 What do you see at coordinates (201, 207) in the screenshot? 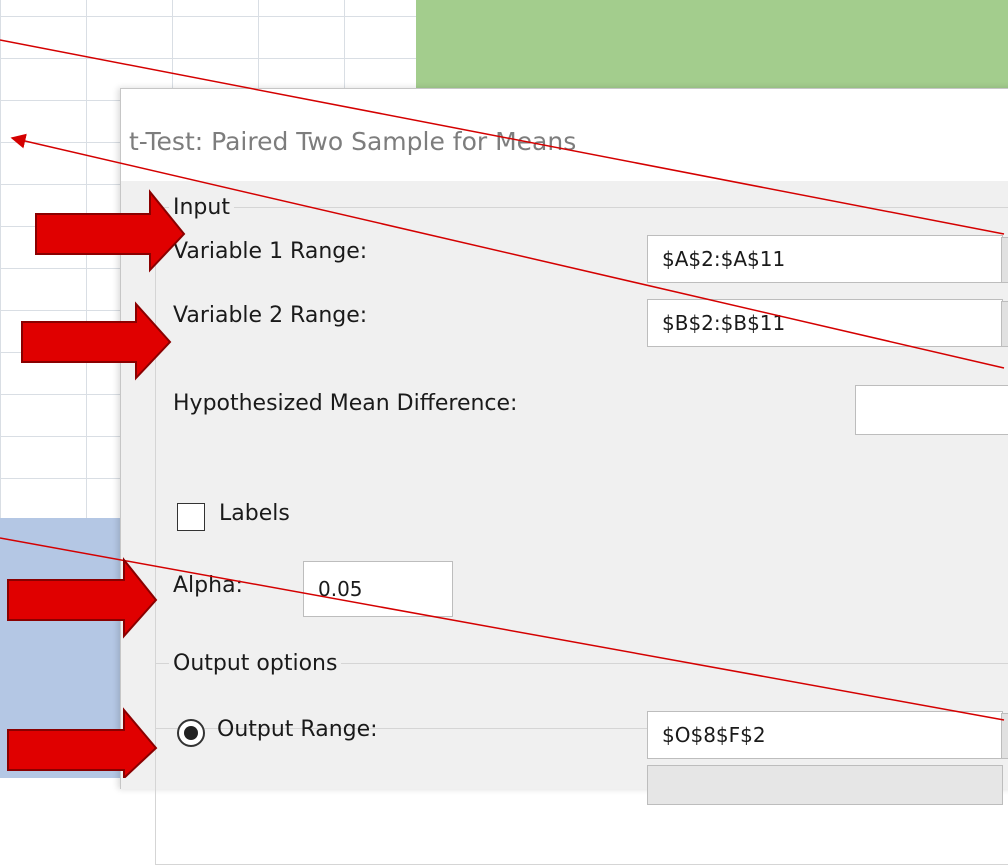
I see `input-group-label: Input` at bounding box center [201, 207].